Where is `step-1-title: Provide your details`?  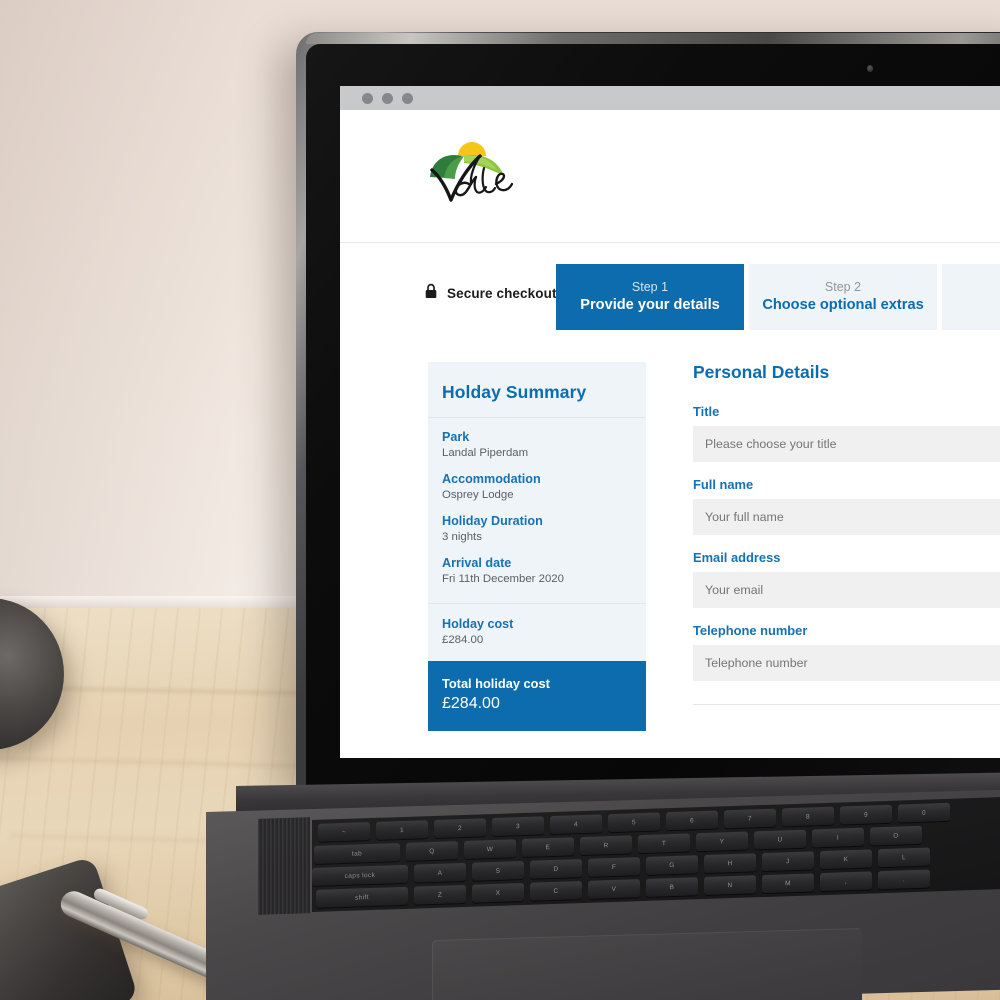
step-1-title: Provide your details is located at coordinates (650, 304).